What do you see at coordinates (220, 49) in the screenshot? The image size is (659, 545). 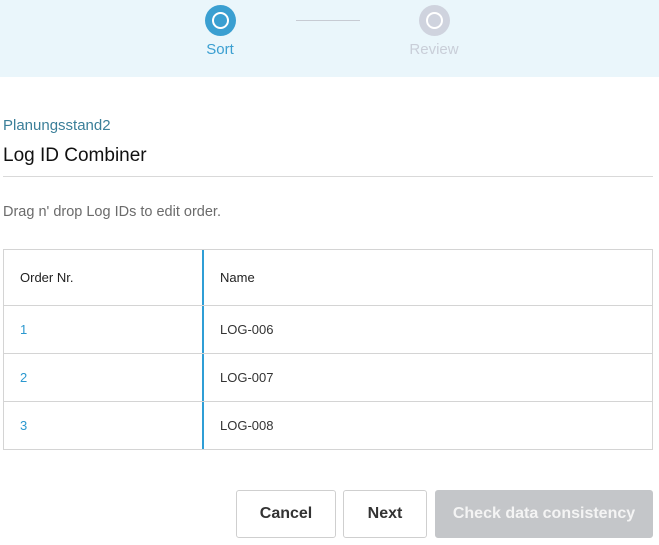 I see `step-sort-label: Sort` at bounding box center [220, 49].